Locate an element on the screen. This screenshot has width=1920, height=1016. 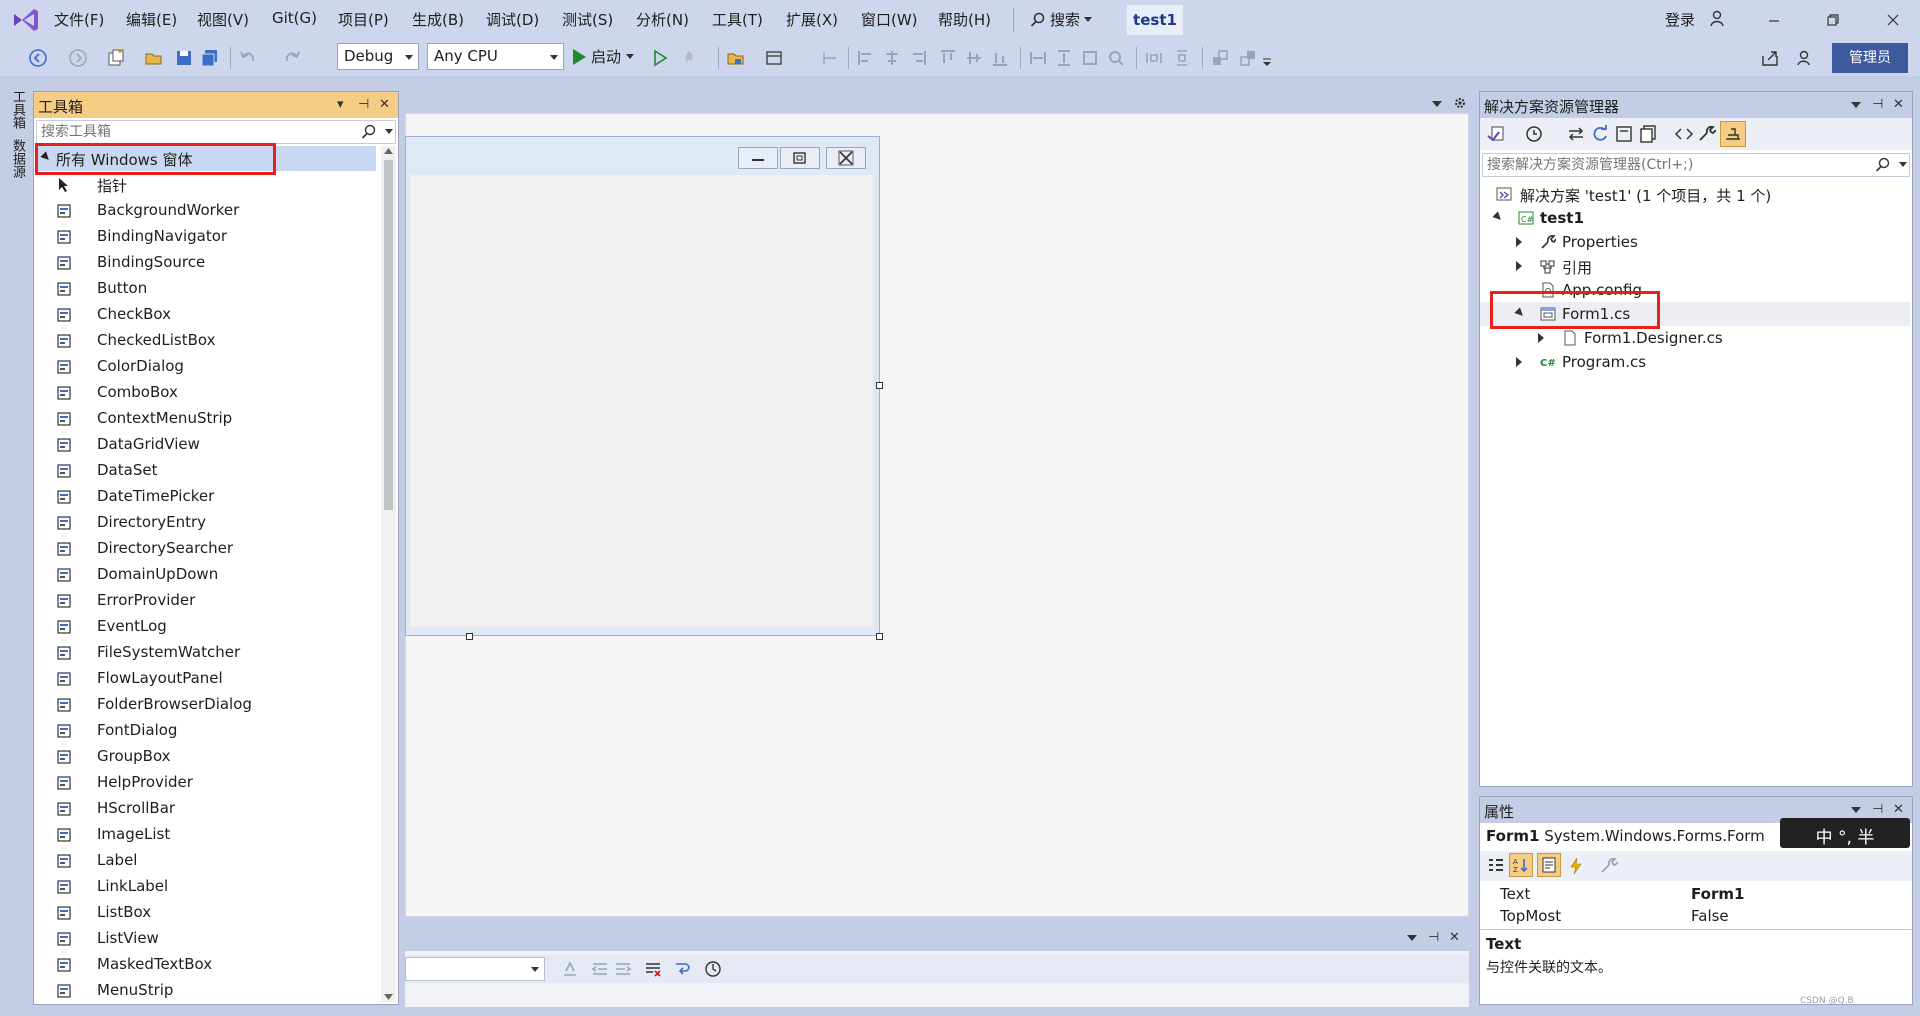
toolbox-item: ListView is located at coordinates (206, 939).